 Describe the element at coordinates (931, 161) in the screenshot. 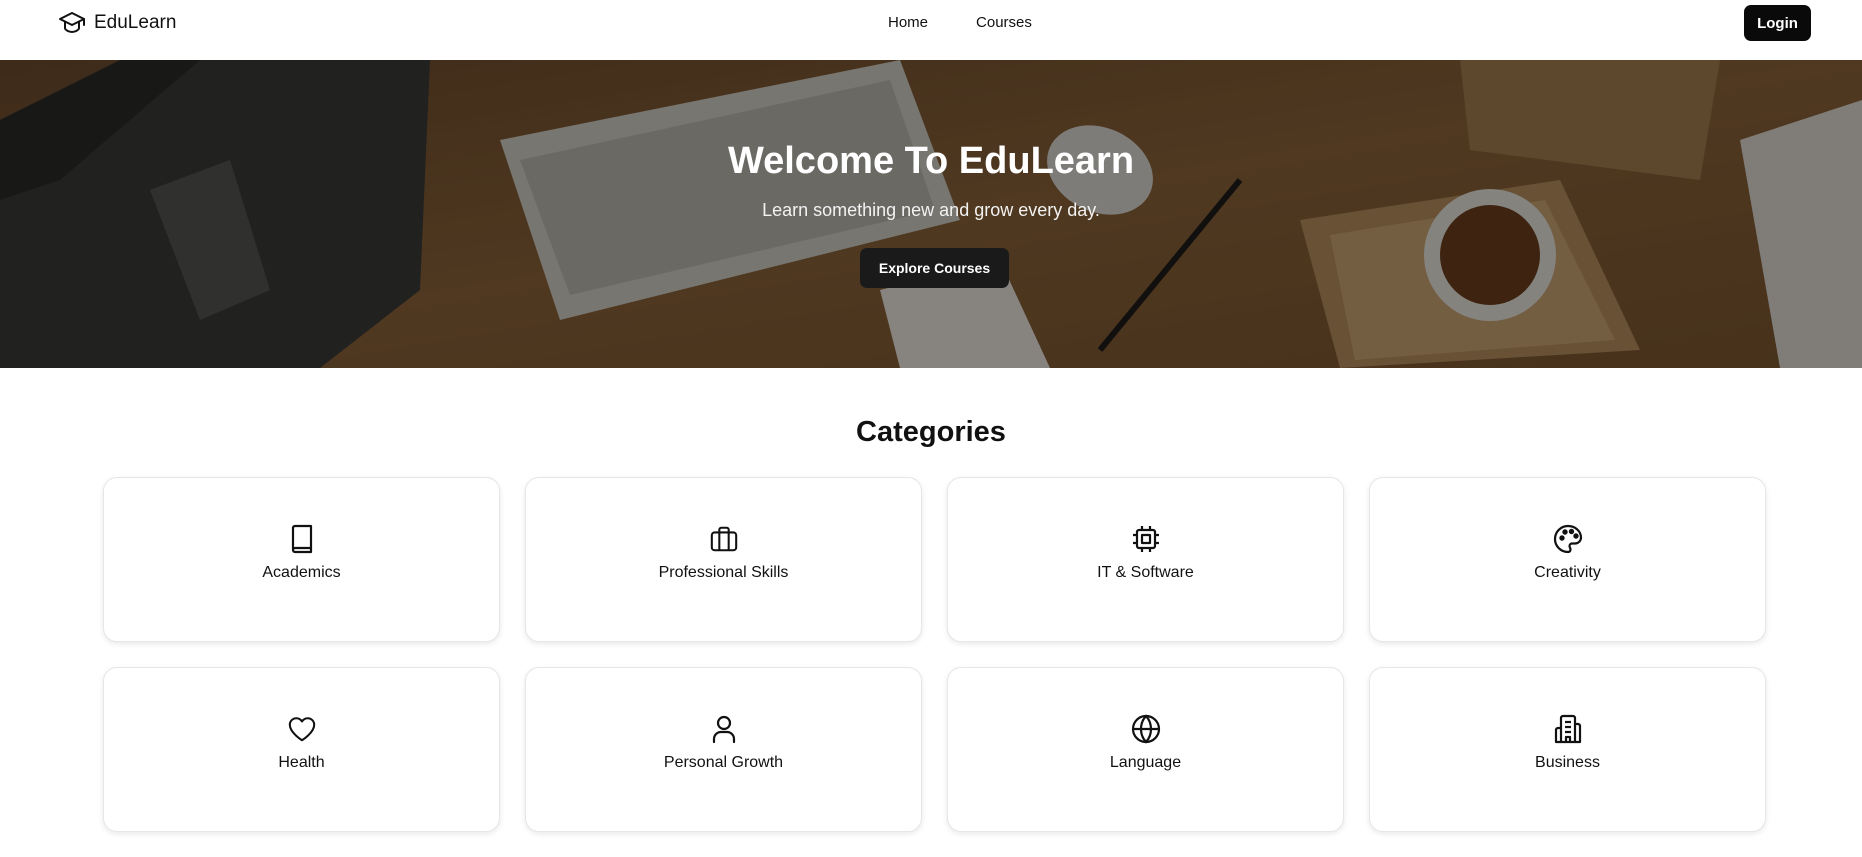

I see `hero-title: Welcome To EduLearn` at that location.